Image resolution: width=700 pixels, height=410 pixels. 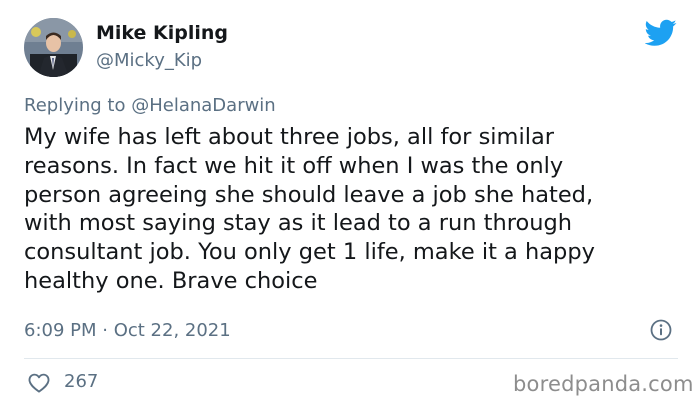 I want to click on author-handle: @Micky_Kip, so click(x=149, y=60).